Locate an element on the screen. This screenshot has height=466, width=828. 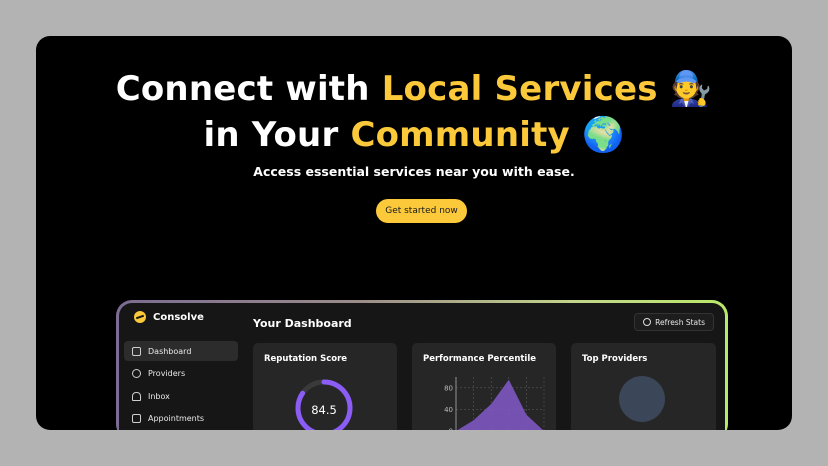
brand-name: Consolve is located at coordinates (178, 317).